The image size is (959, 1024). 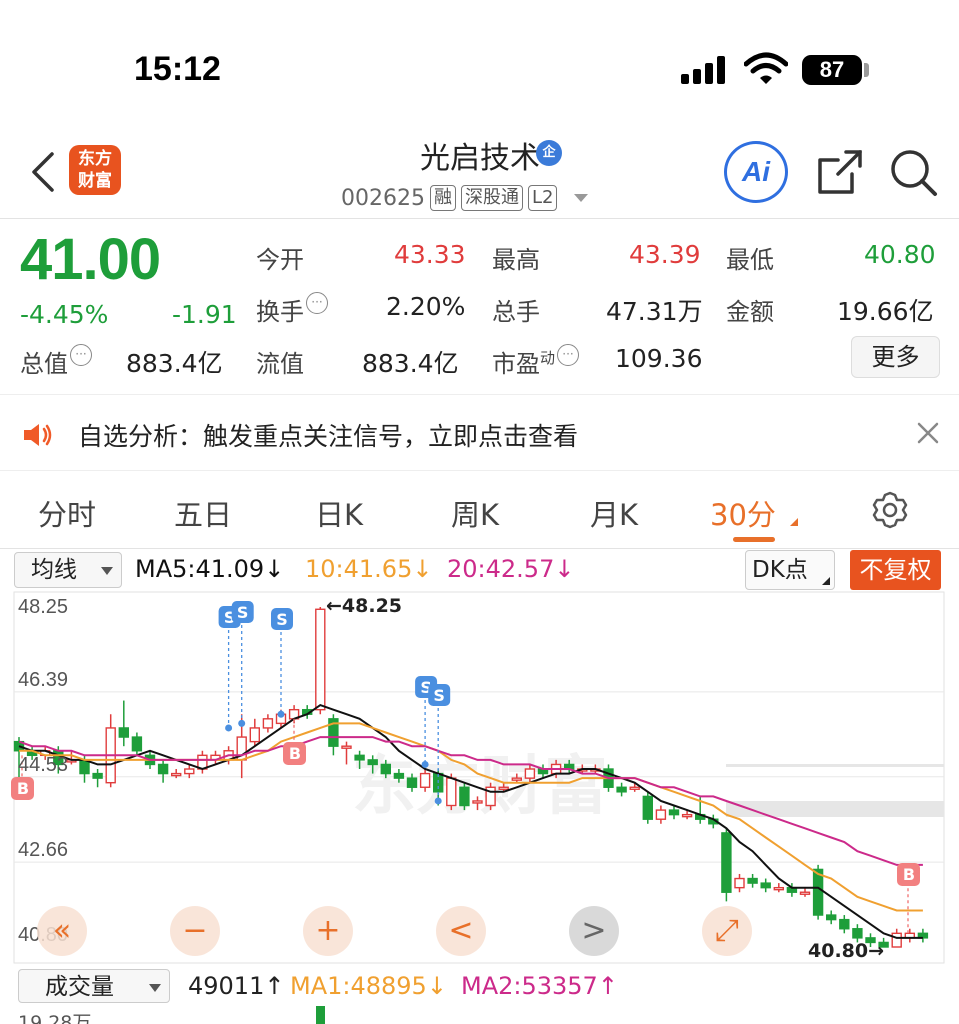 What do you see at coordinates (491, 198) in the screenshot?
I see `shenzhen-connect-tag: 深股通` at bounding box center [491, 198].